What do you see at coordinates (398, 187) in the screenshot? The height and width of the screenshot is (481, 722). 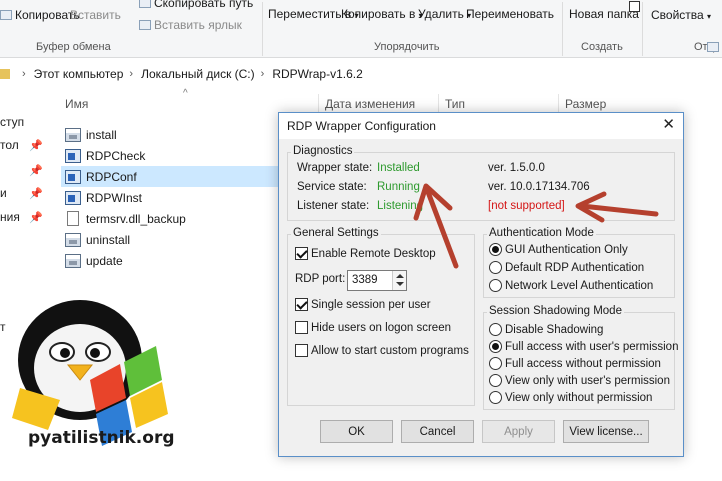 I see `service-state-value: Running` at bounding box center [398, 187].